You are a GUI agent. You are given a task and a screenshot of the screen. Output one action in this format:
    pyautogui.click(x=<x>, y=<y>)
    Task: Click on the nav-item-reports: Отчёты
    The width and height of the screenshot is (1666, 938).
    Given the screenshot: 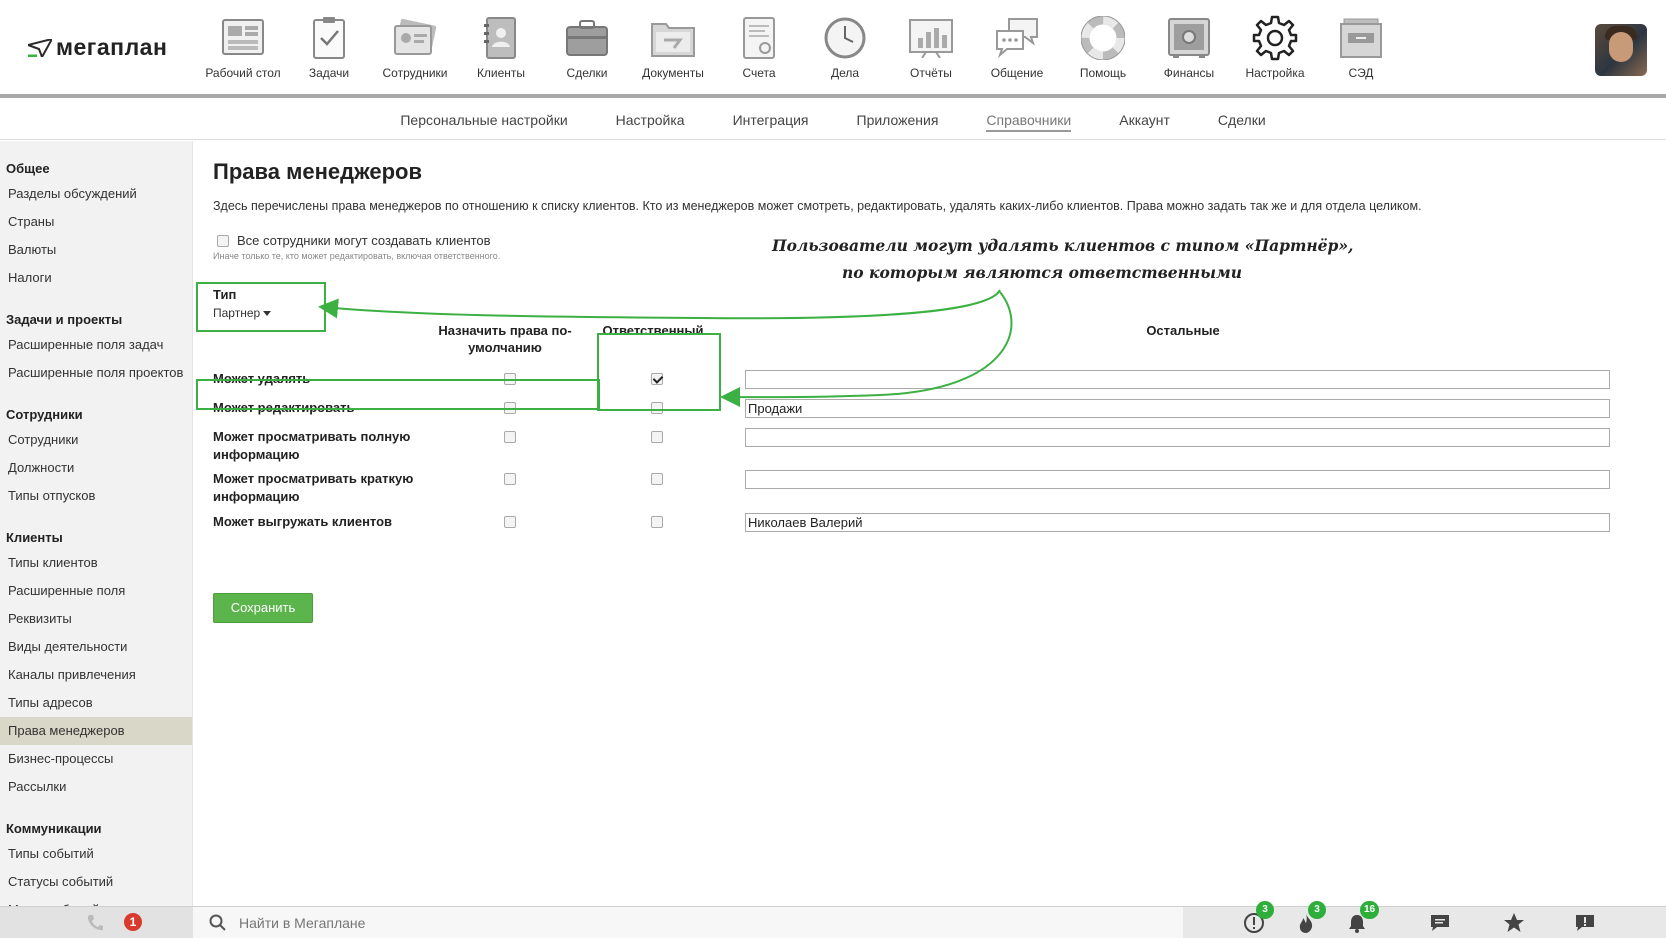 What is the action you would take?
    pyautogui.click(x=931, y=44)
    